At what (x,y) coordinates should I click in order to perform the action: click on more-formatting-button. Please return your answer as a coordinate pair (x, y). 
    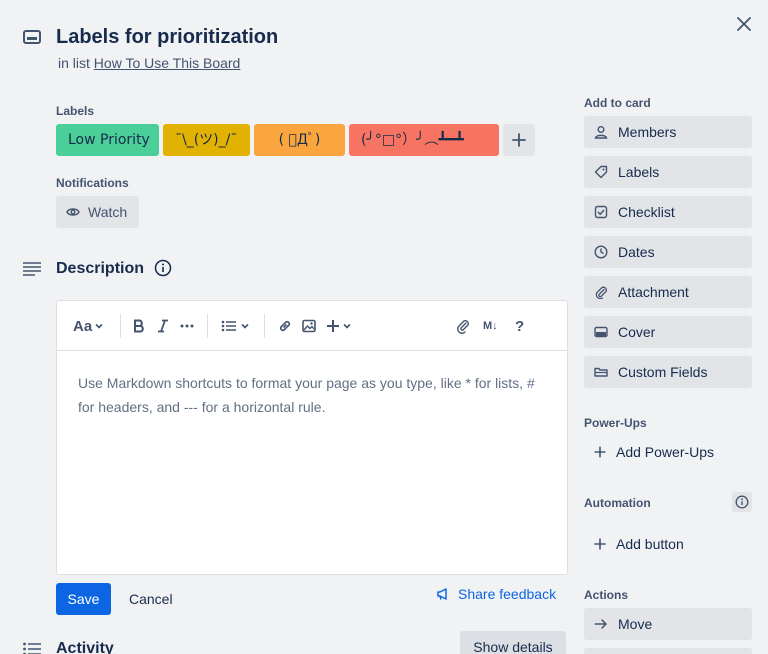
    Looking at the image, I should click on (187, 326).